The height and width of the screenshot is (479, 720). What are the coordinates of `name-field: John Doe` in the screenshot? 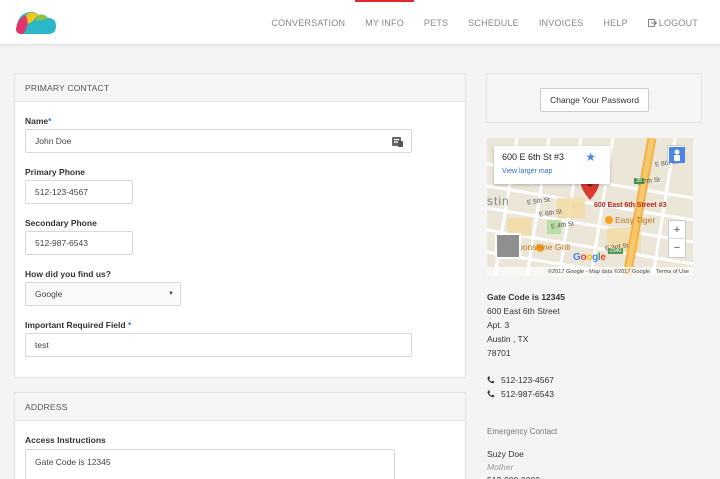 It's located at (218, 141).